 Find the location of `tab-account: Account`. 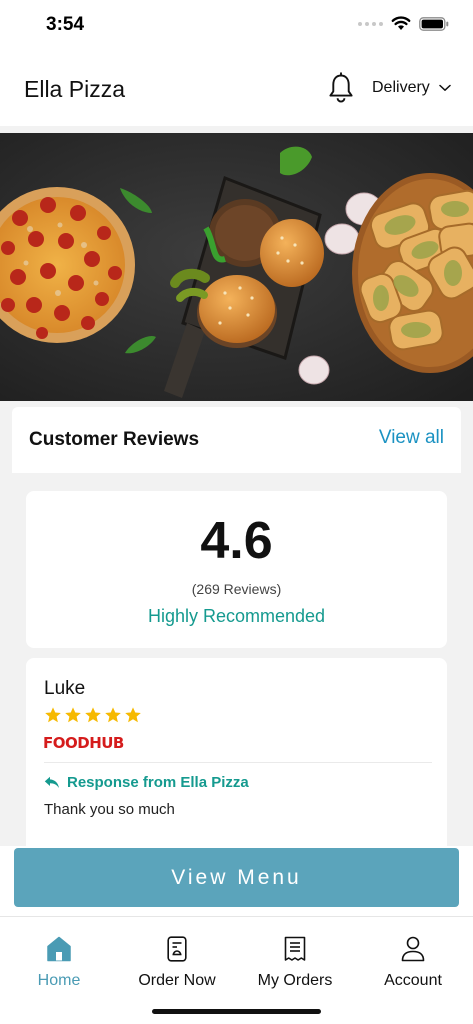

tab-account: Account is located at coordinates (413, 962).